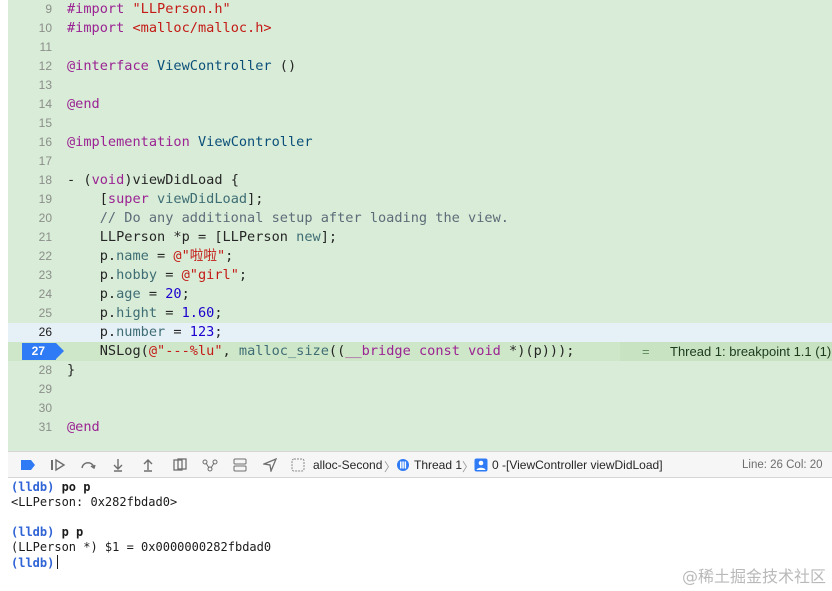  I want to click on code-text: @end, so click(83, 104).